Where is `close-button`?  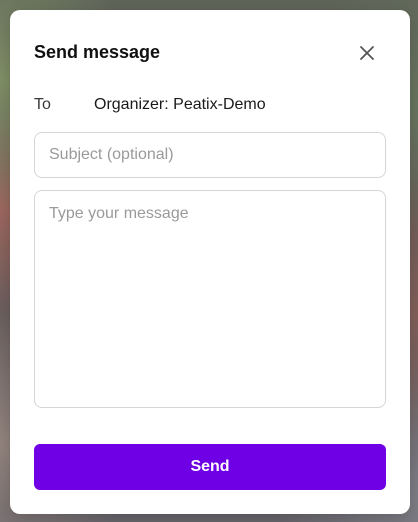 close-button is located at coordinates (367, 53).